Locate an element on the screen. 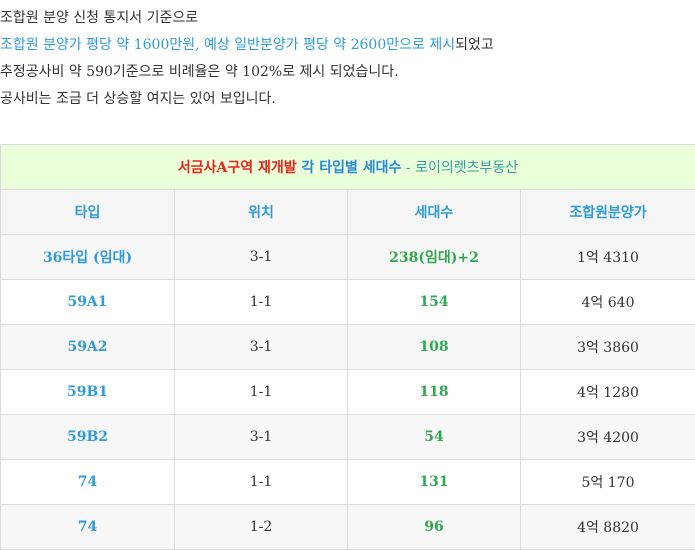 This screenshot has height=550, width=695. table-title-source: 로이의렛츠부동산 is located at coordinates (466, 168).